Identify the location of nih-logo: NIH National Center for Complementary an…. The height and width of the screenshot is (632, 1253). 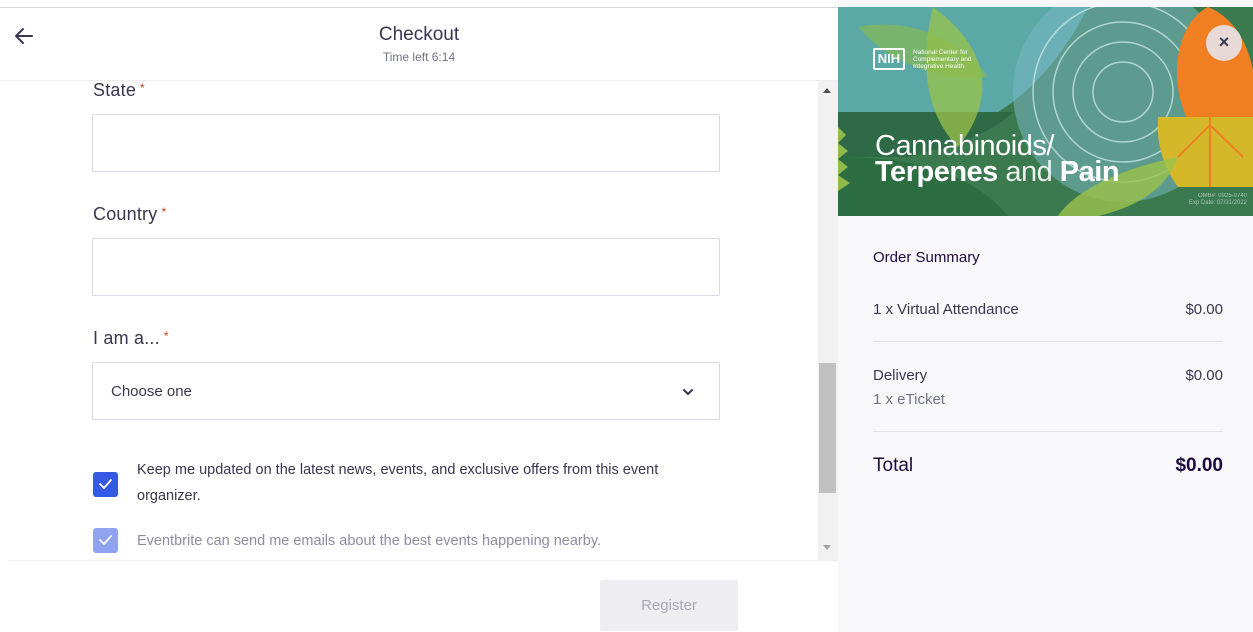
(933, 59).